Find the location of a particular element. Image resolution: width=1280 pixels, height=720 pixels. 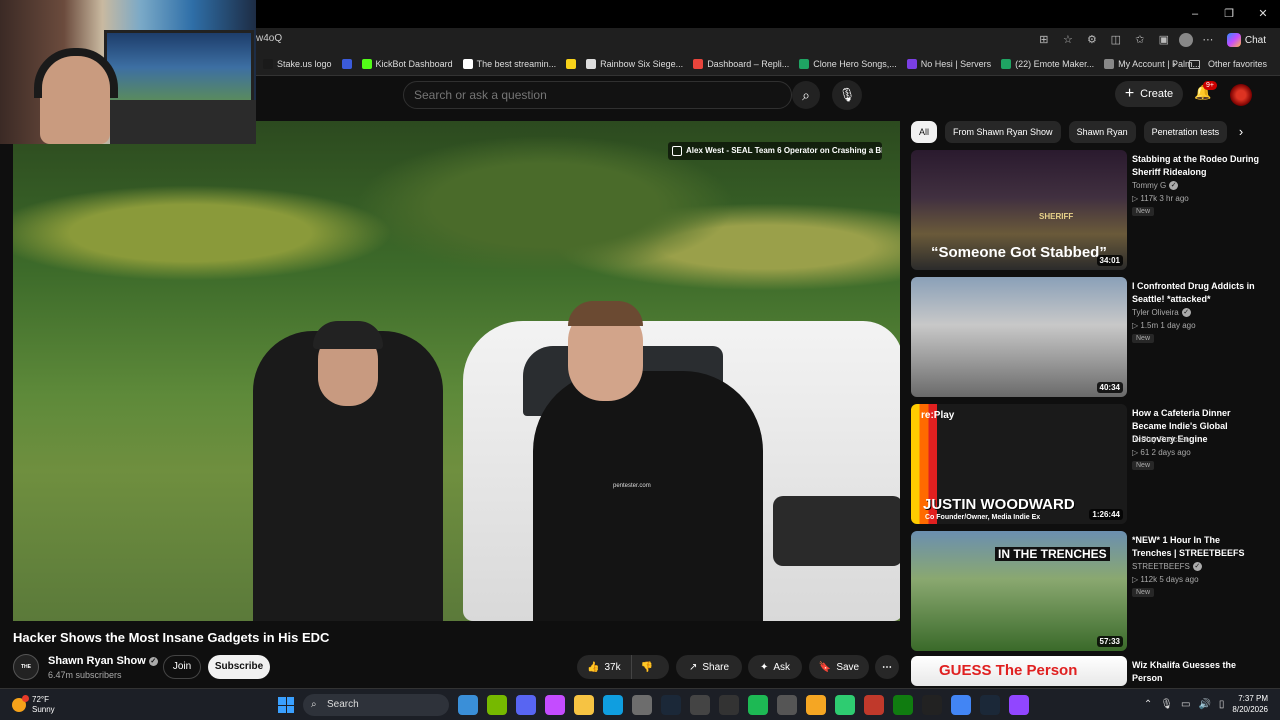

recommendation-channel-name: Tommy G is located at coordinates (1149, 185).